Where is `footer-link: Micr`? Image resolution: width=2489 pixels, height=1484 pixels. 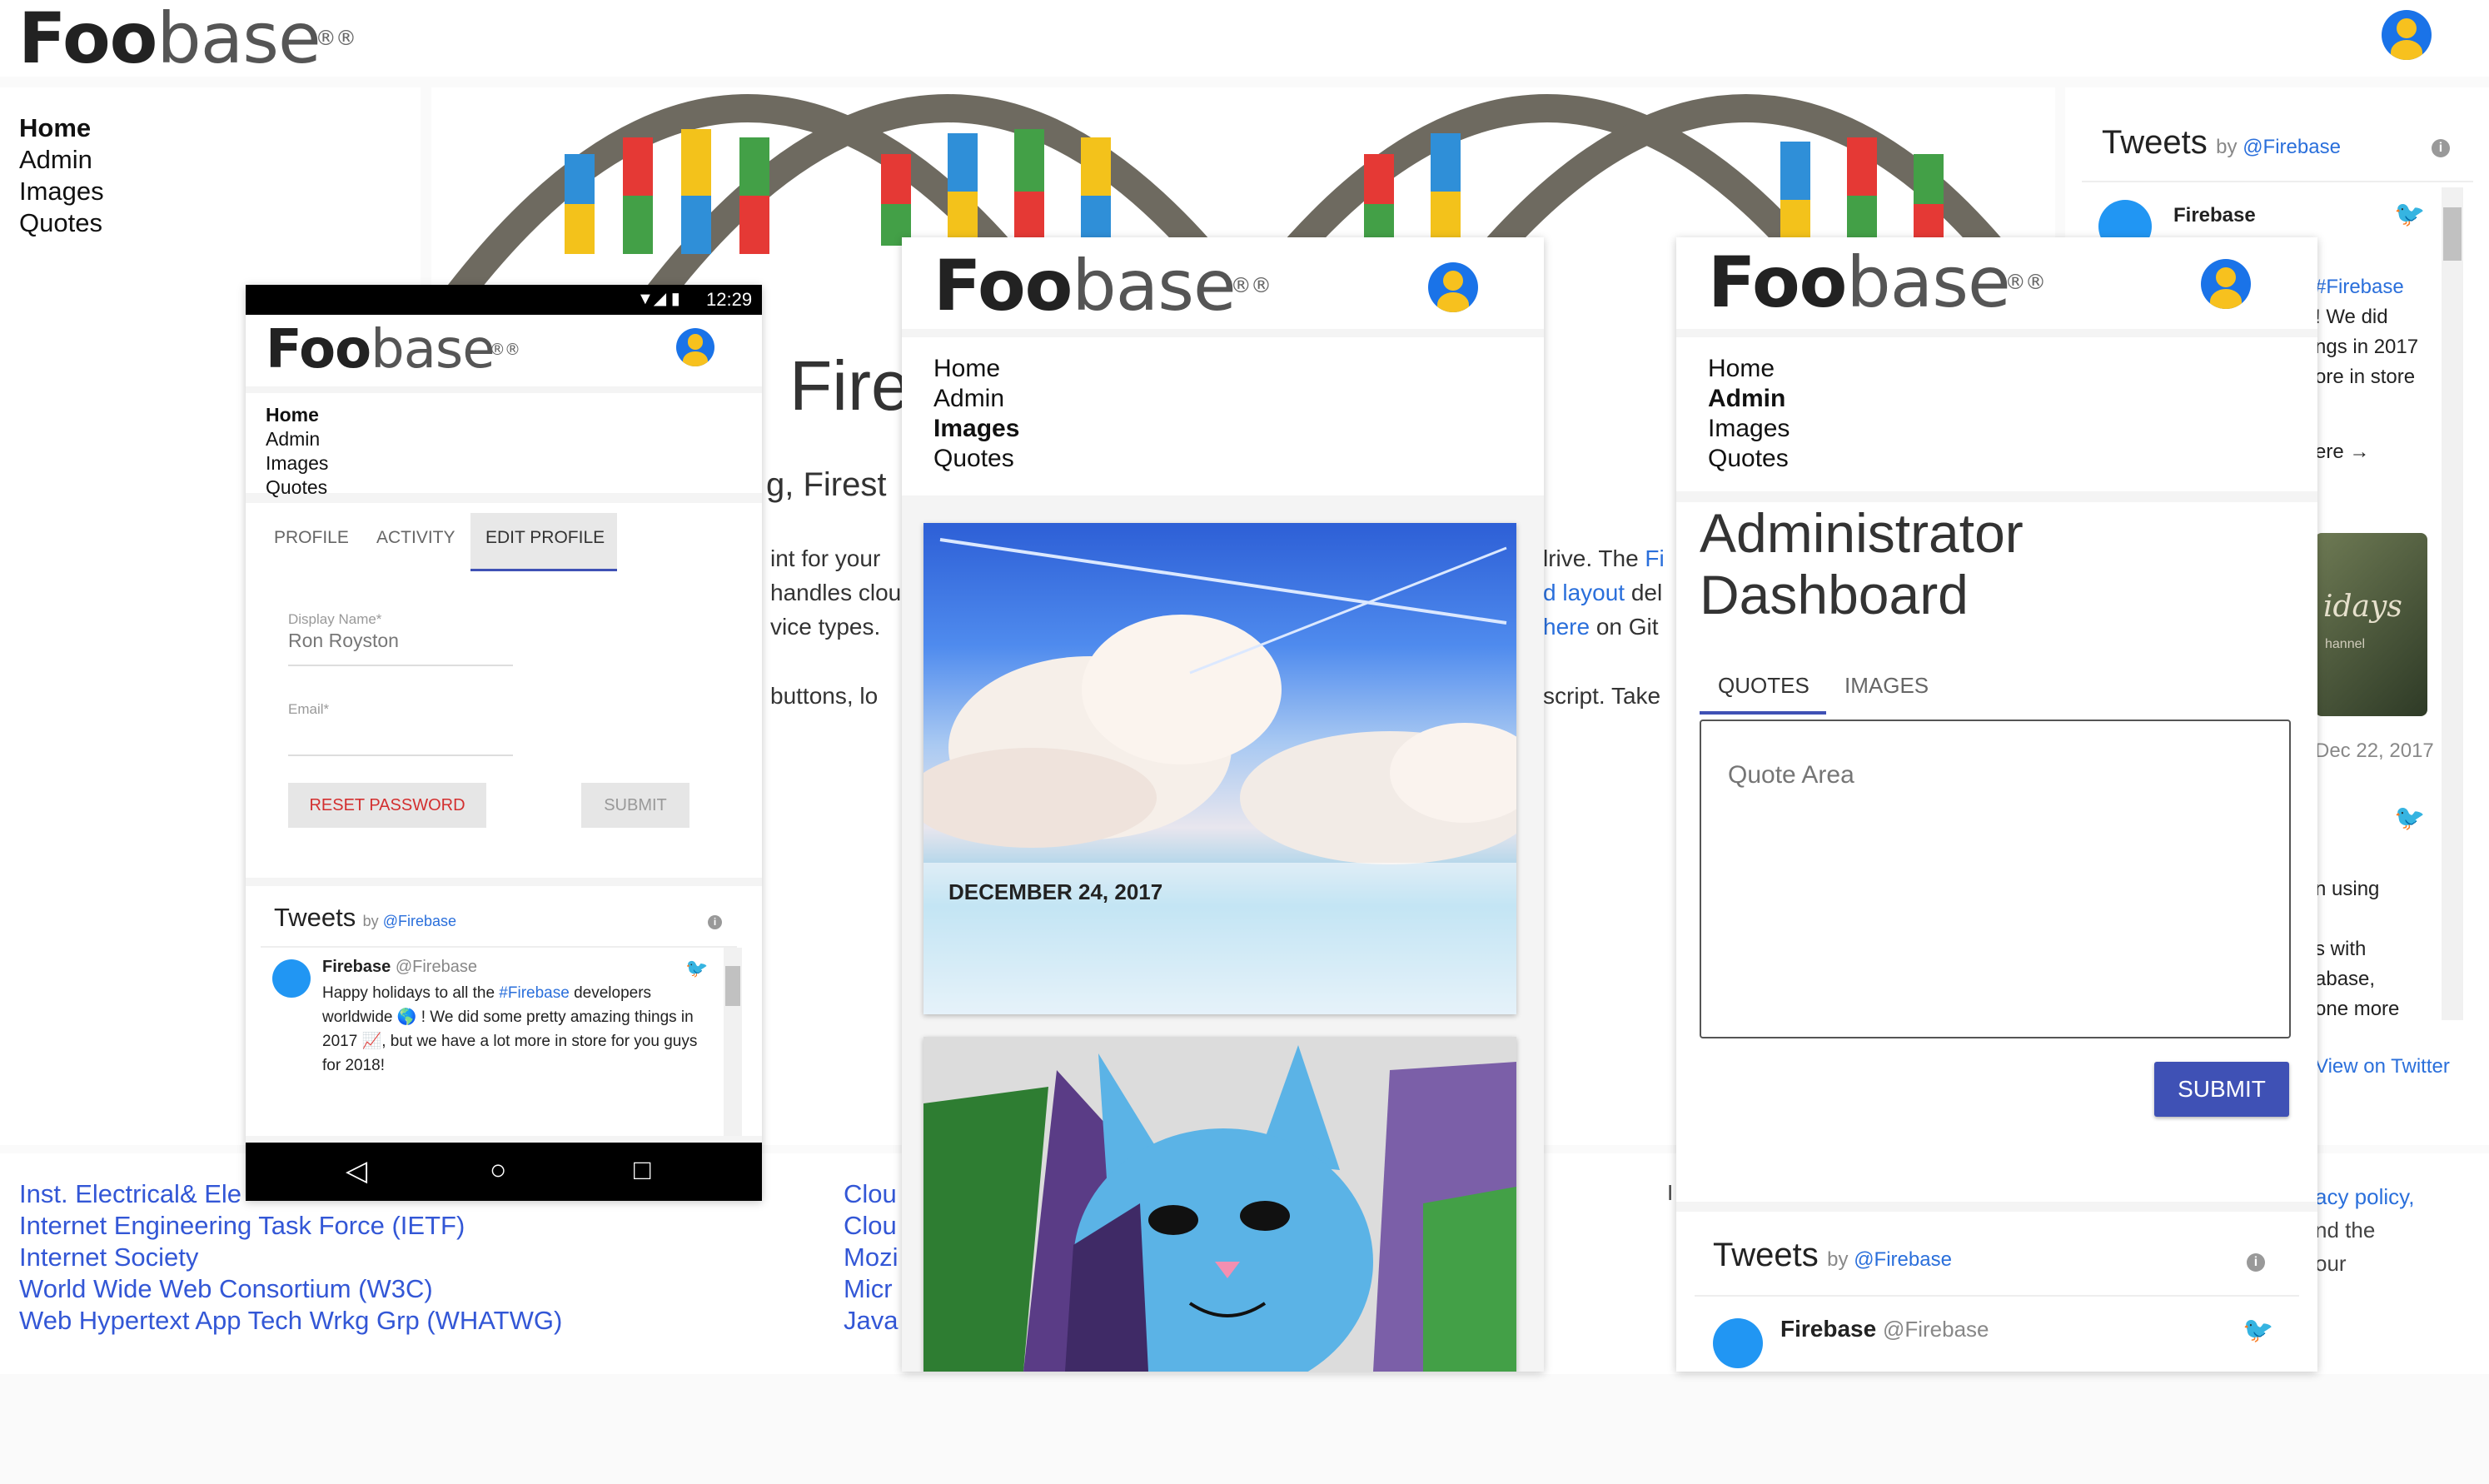 footer-link: Micr is located at coordinates (871, 1289).